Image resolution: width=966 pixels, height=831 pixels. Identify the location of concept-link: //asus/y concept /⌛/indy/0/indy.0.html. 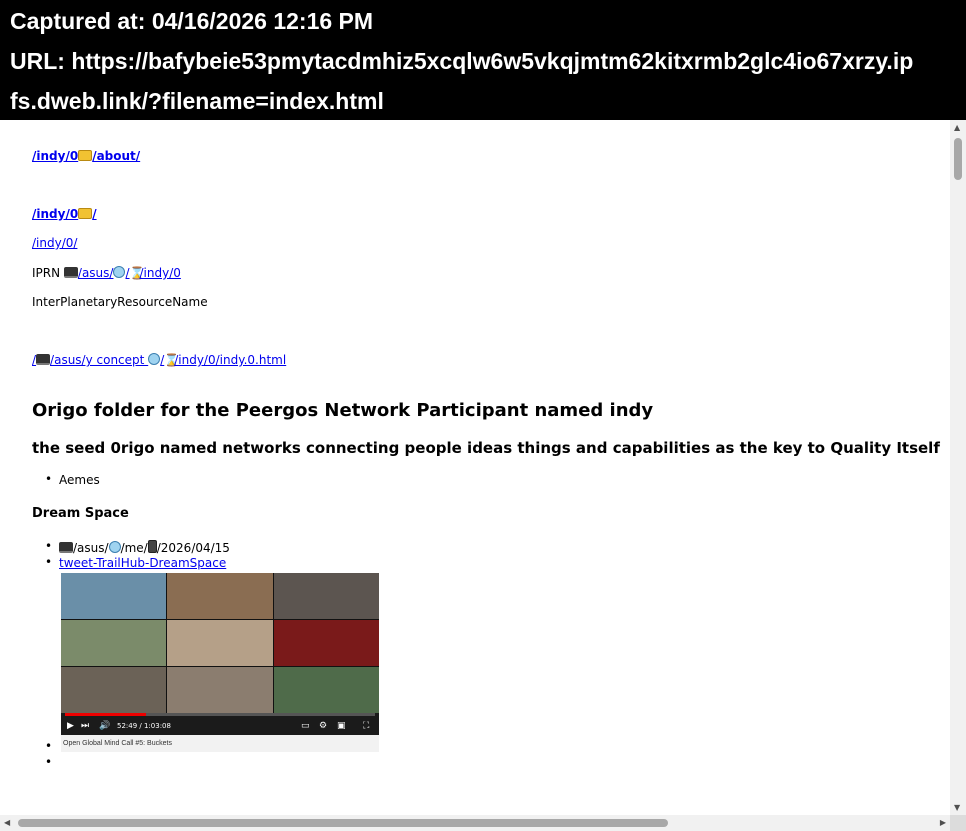
(159, 360).